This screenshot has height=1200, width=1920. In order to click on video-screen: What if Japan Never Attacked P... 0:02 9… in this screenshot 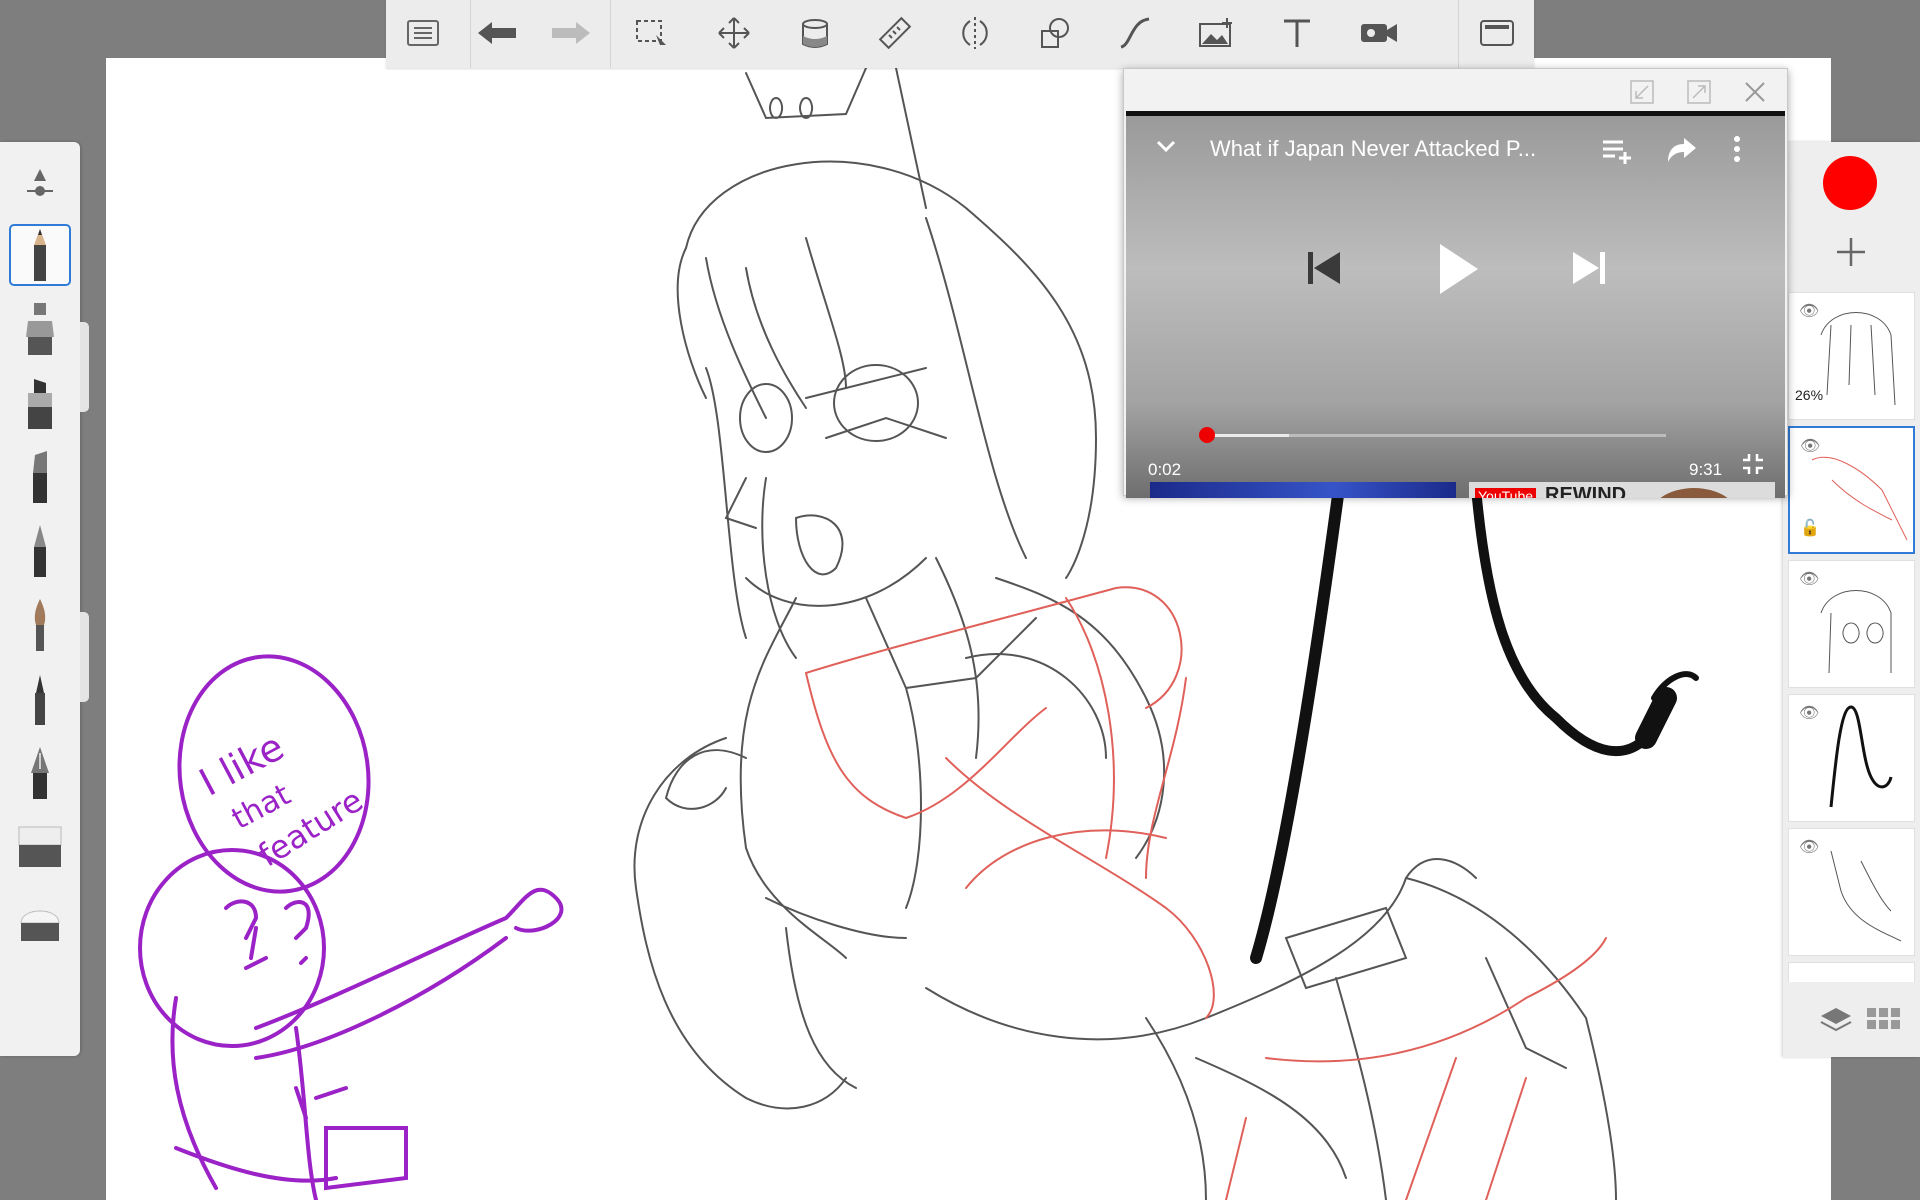, I will do `click(1455, 304)`.